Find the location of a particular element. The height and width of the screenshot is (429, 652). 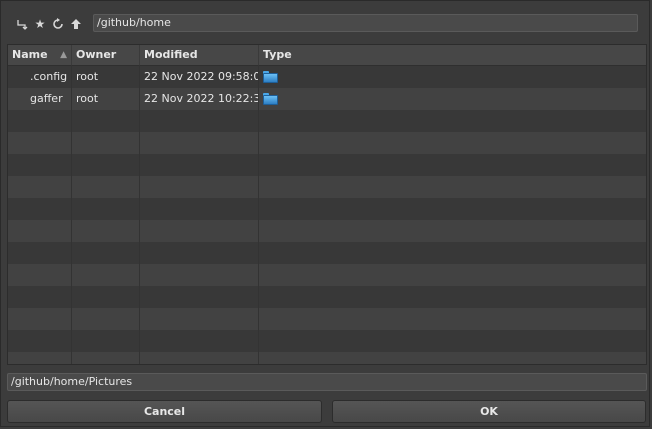

filename-input: /github/home/Pictures is located at coordinates (327, 382).